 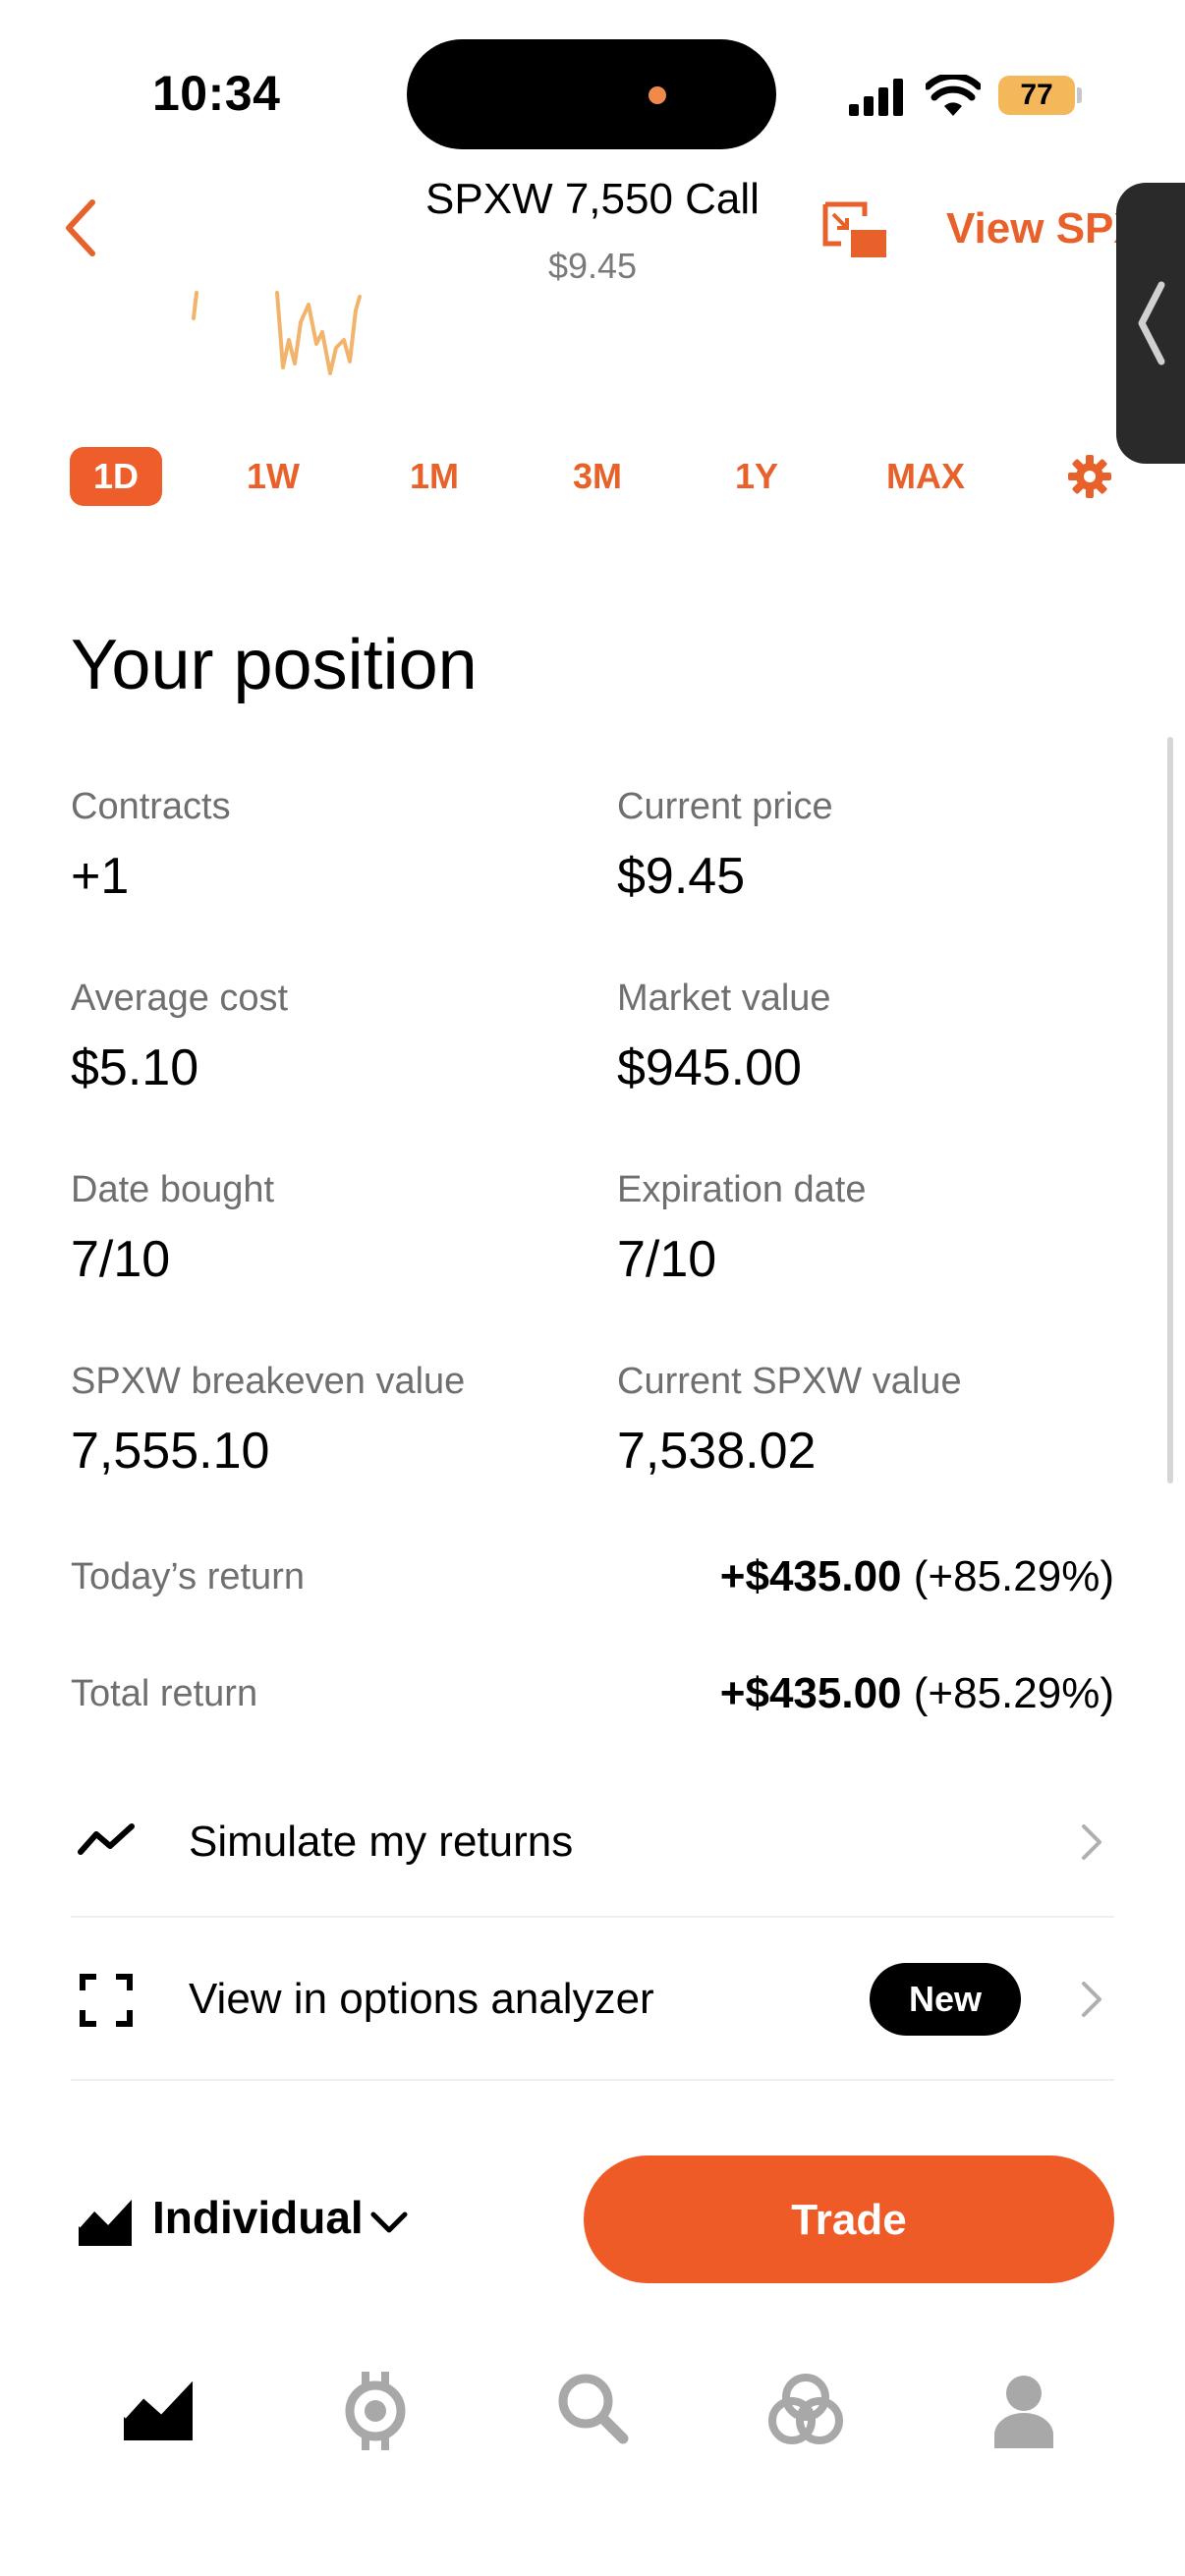 I want to click on battery-icon: 77, so click(x=1037, y=95).